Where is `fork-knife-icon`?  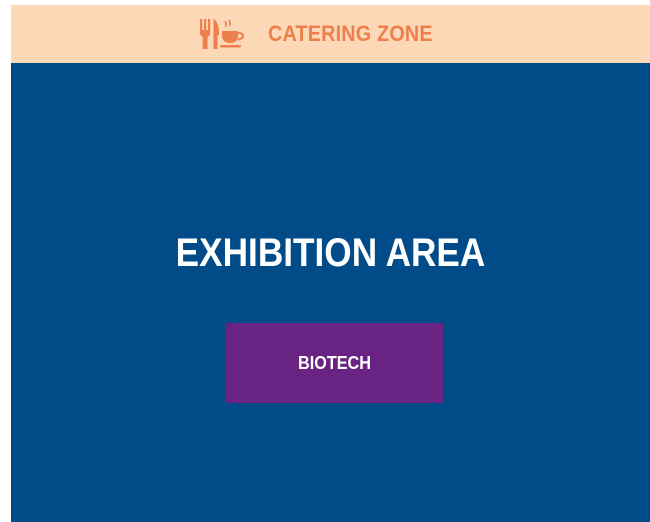 fork-knife-icon is located at coordinates (221, 34).